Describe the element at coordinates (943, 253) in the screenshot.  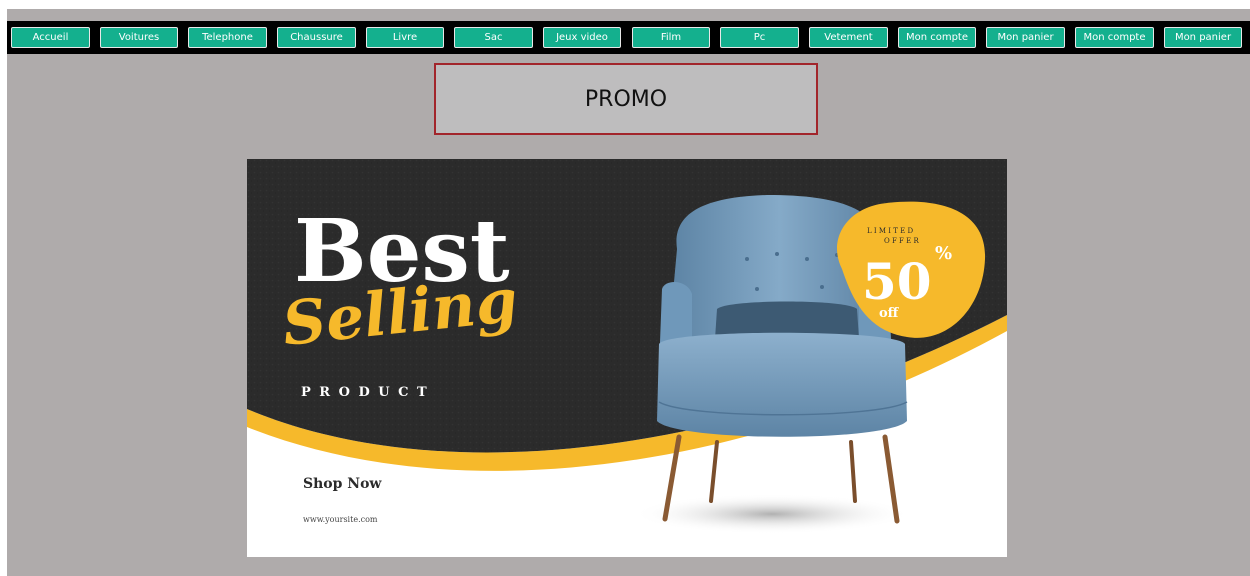
I see `badge-percent-text: %` at that location.